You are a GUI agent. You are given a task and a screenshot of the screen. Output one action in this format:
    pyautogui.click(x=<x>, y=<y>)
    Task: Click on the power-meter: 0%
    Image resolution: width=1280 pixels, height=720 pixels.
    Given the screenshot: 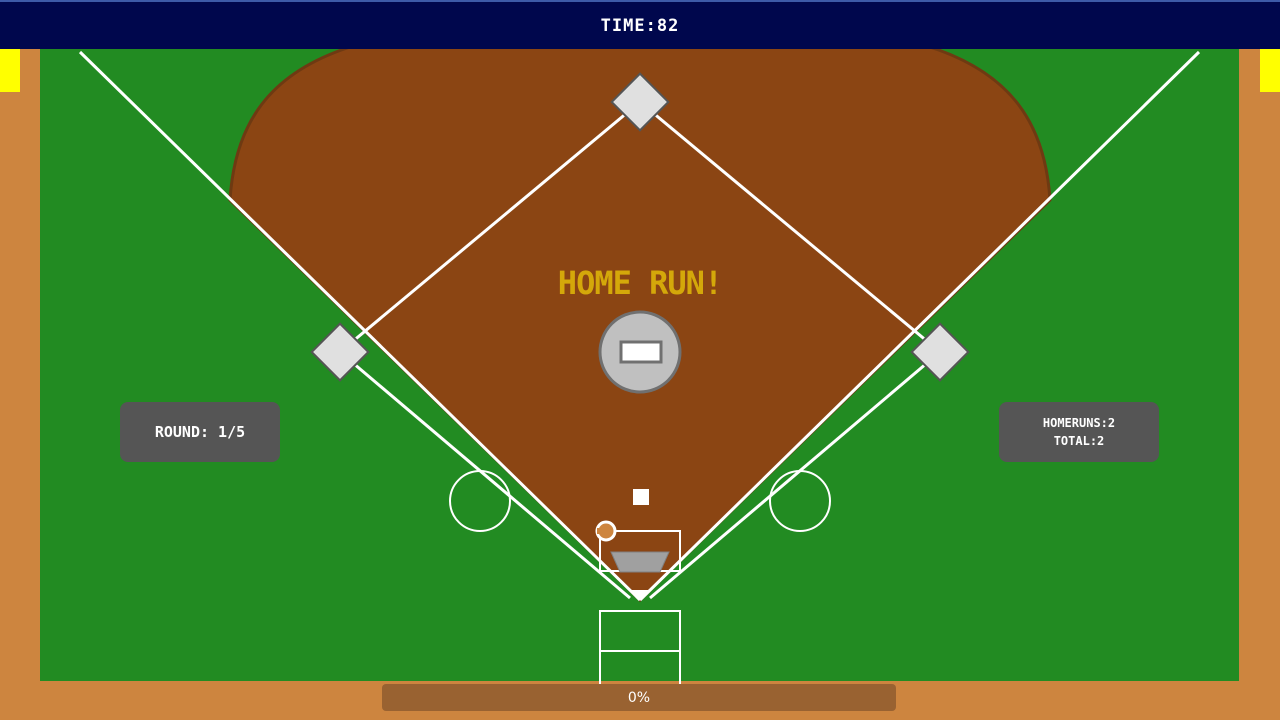 What is the action you would take?
    pyautogui.click(x=639, y=697)
    